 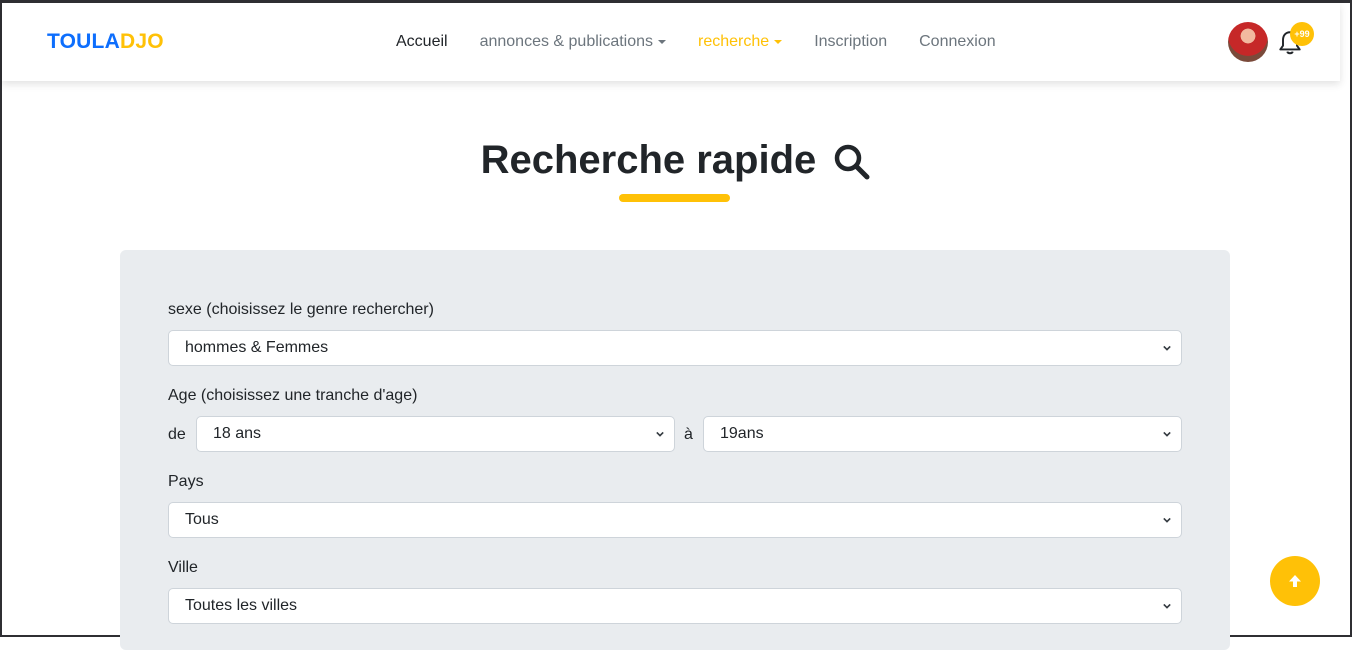 I want to click on notification-badge: +99, so click(x=1302, y=34).